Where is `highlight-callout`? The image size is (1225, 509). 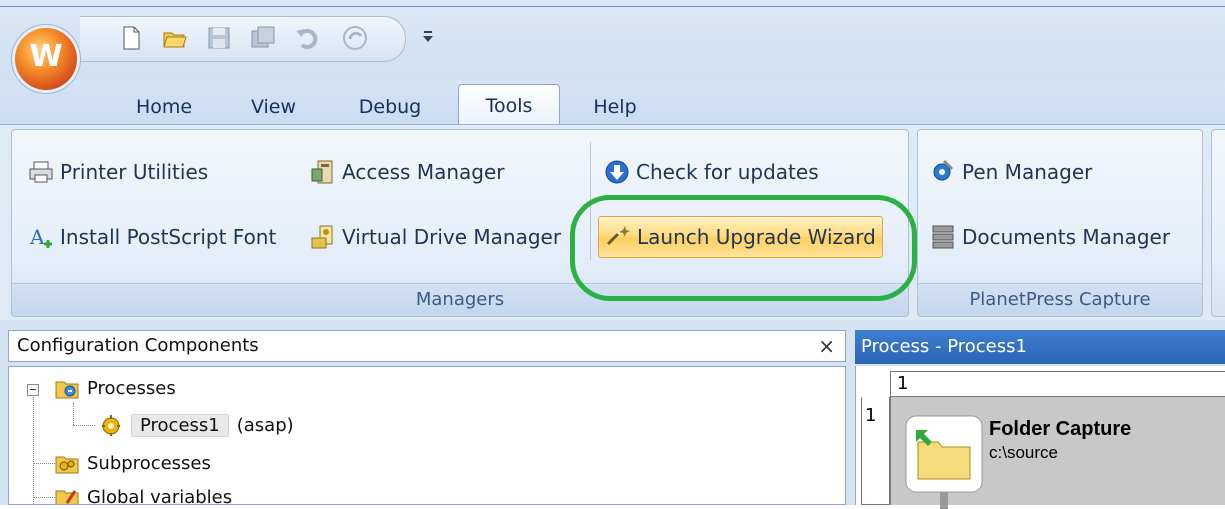 highlight-callout is located at coordinates (743, 248).